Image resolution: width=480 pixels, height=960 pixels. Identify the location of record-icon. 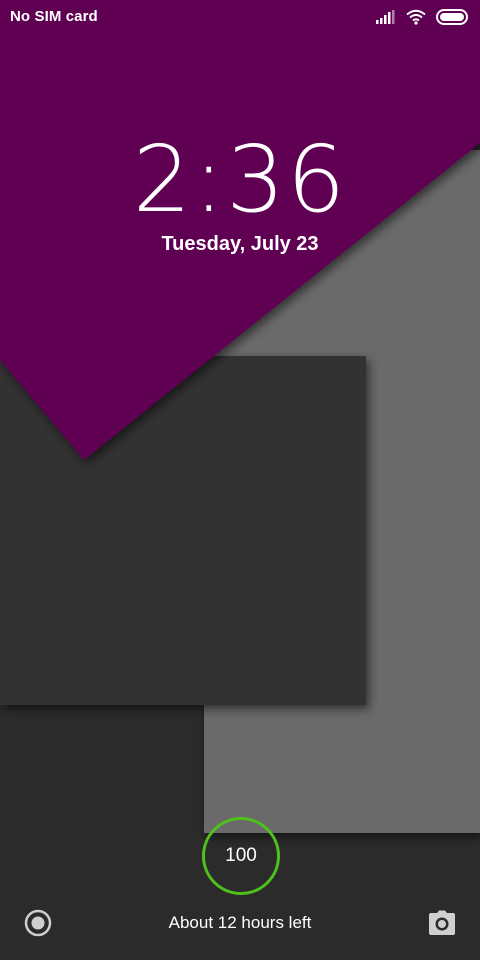
(38, 923).